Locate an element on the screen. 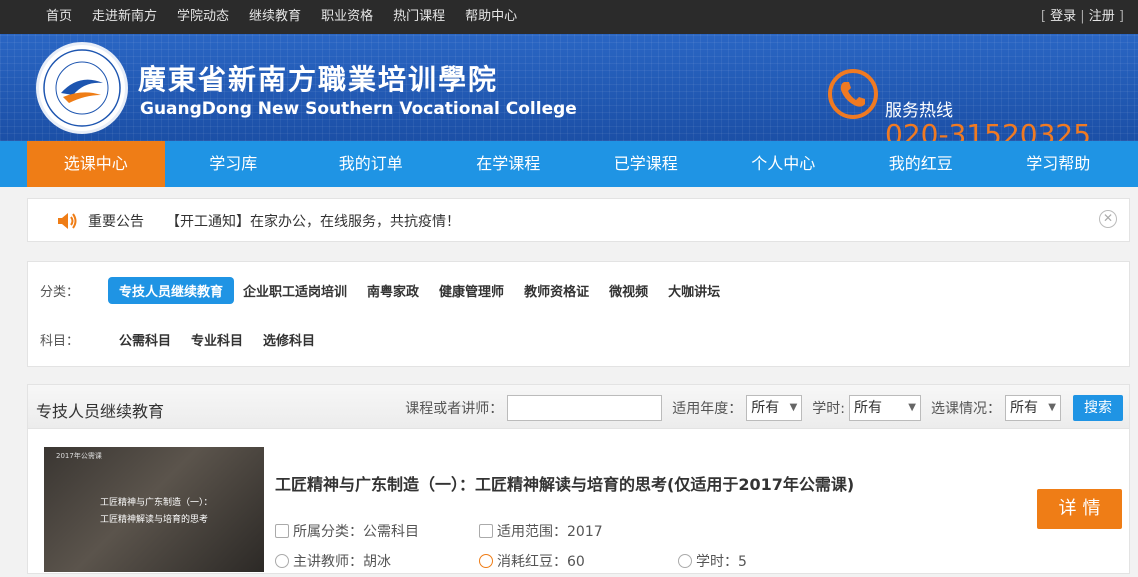  nav-learning-library: 学习库 is located at coordinates (234, 164).